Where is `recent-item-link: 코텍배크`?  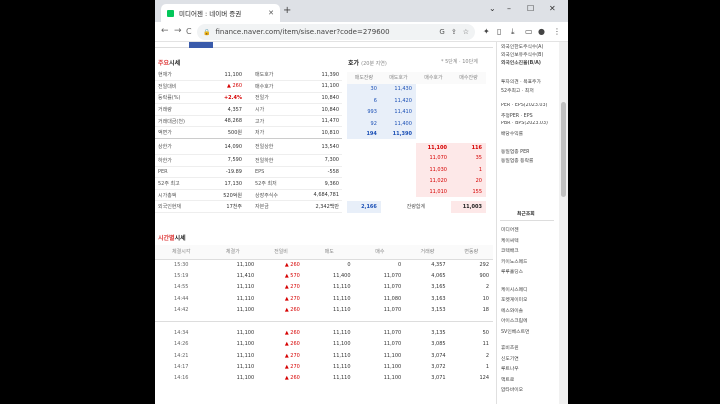
recent-item-link: 코텍배크 is located at coordinates (510, 250).